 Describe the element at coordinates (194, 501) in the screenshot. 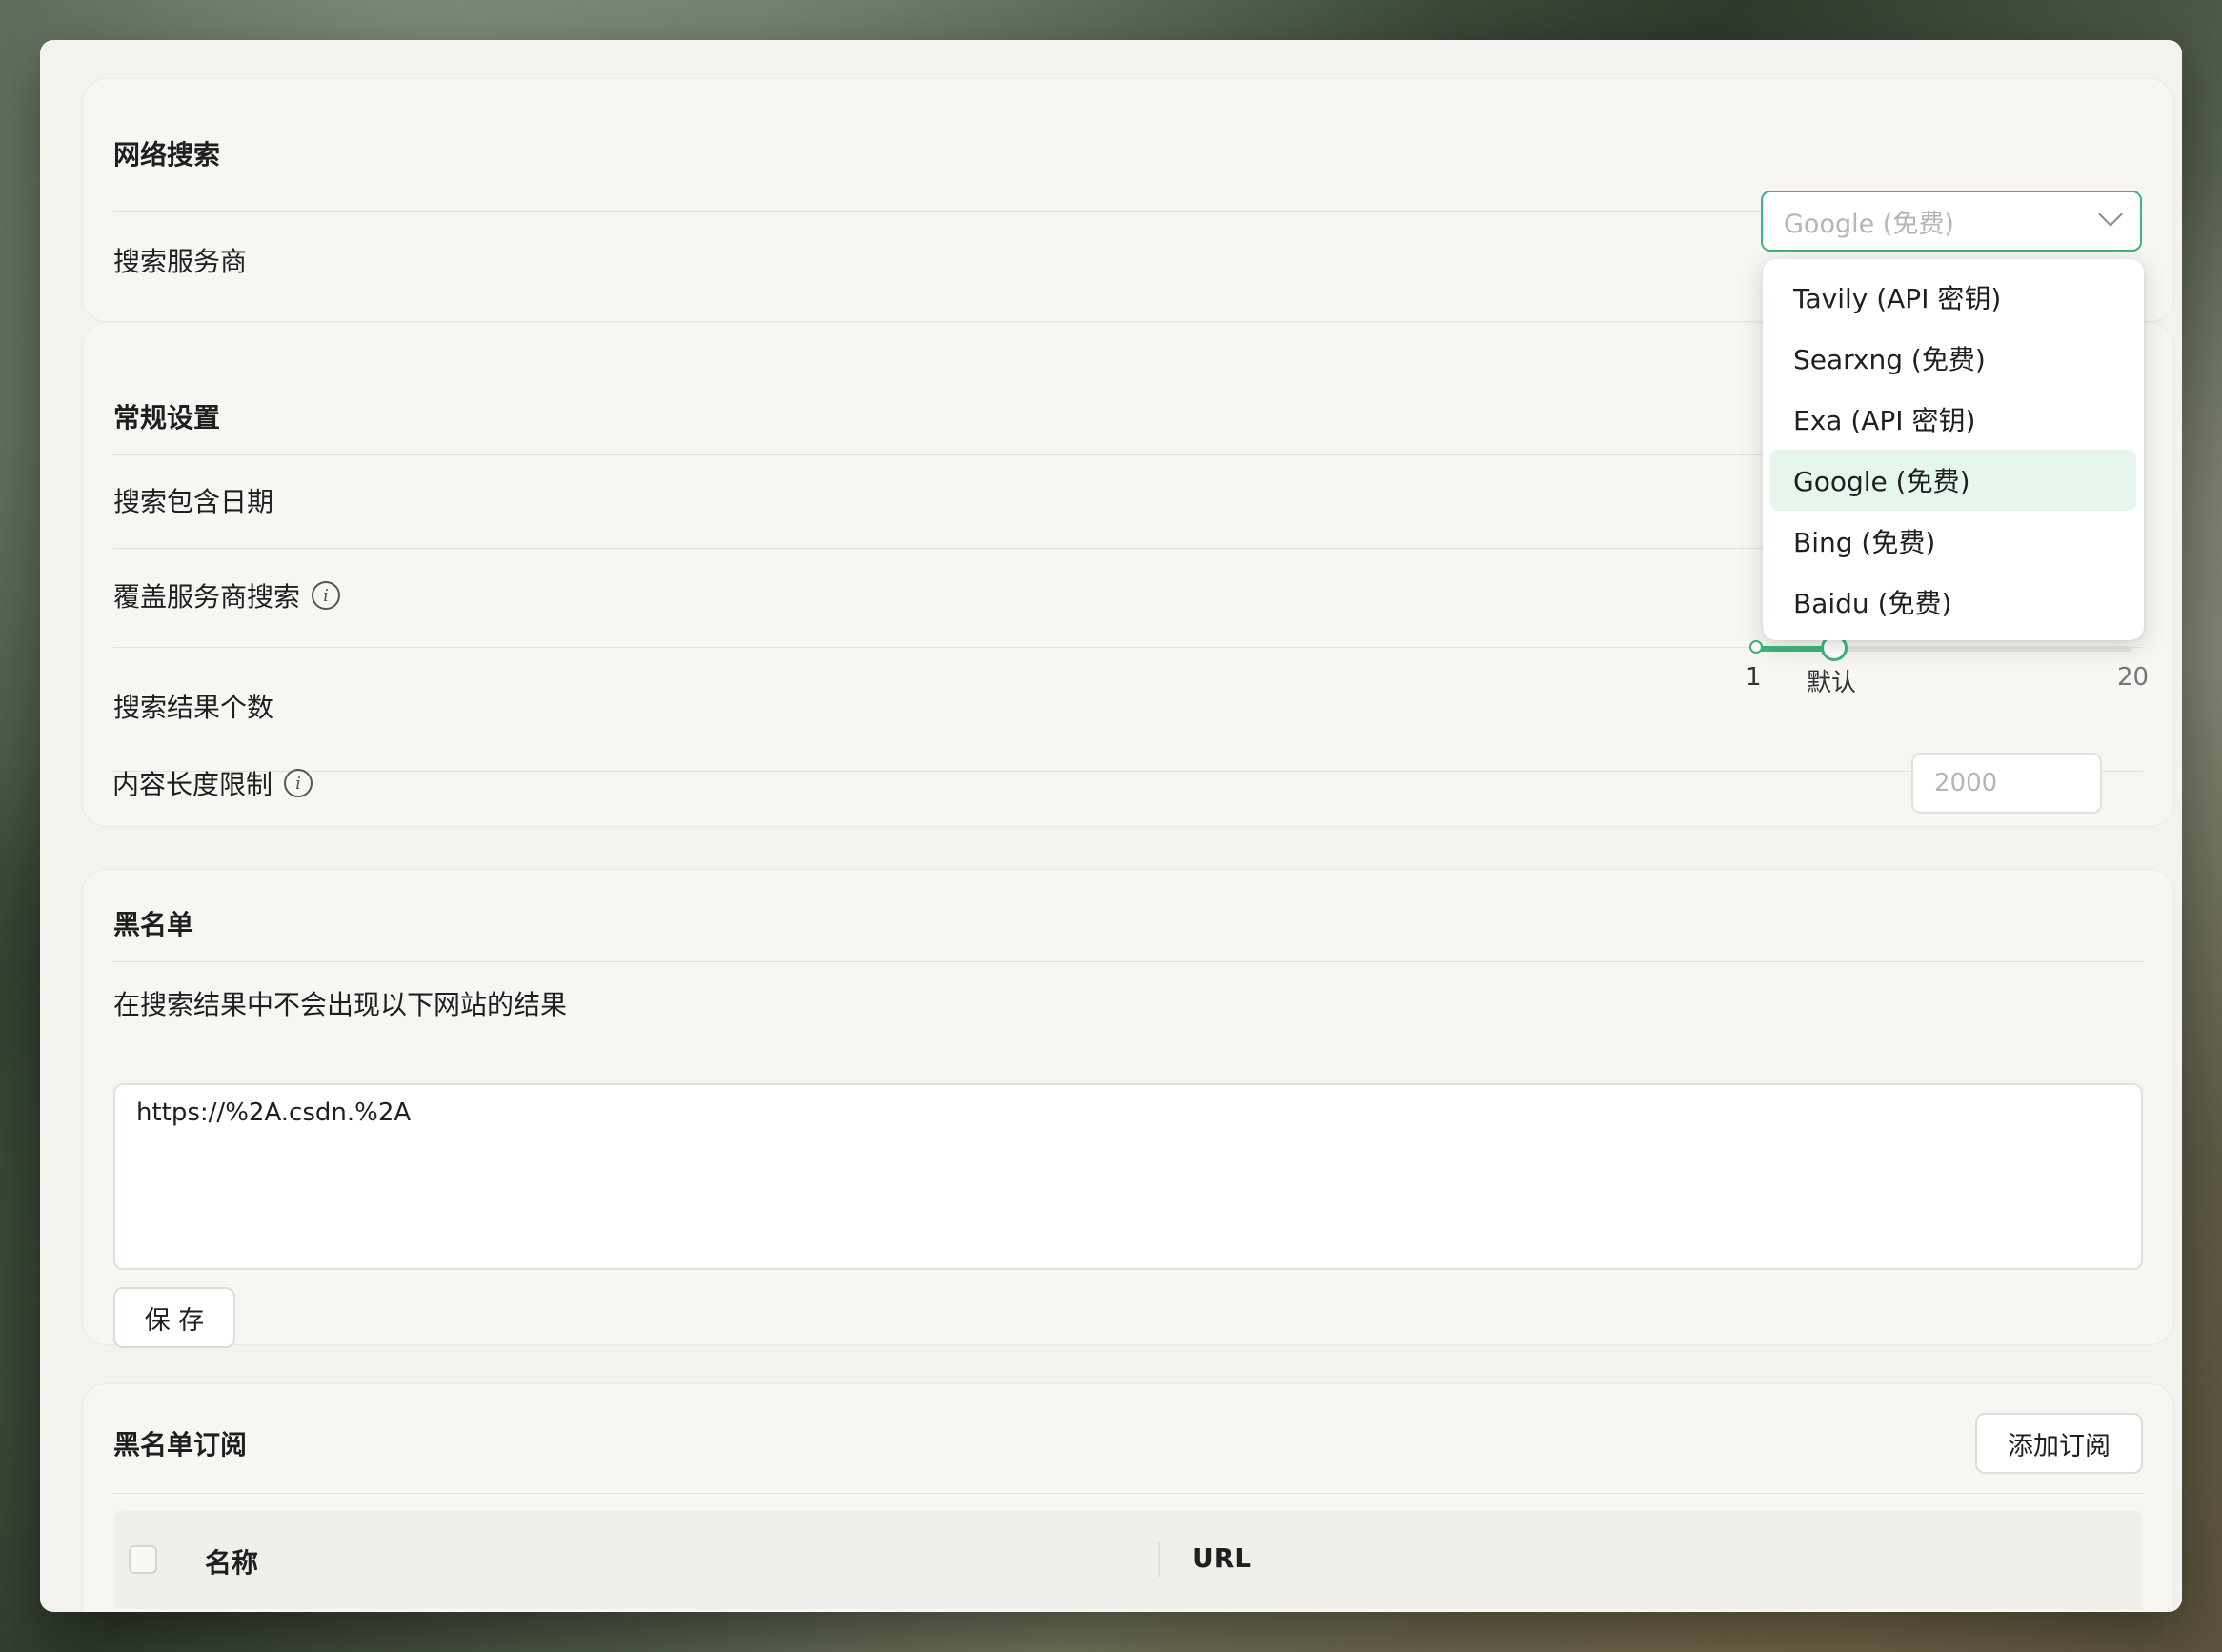

I see `include-date-label: 搜索包含日期` at that location.